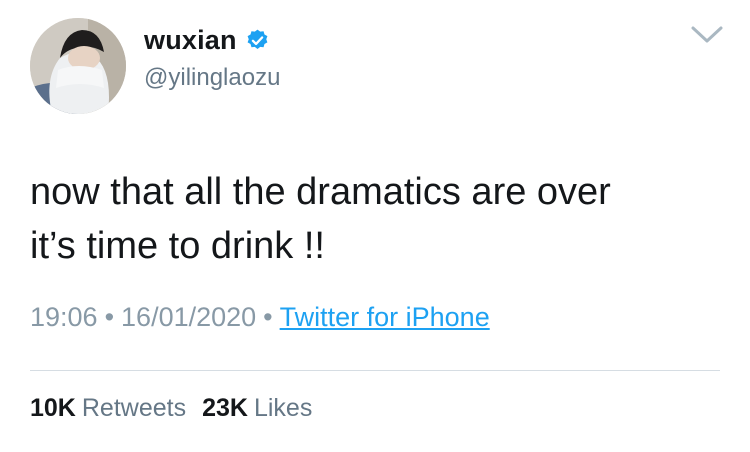 This screenshot has height=452, width=750. Describe the element at coordinates (190, 40) in the screenshot. I see `display-name: wuxian` at that location.